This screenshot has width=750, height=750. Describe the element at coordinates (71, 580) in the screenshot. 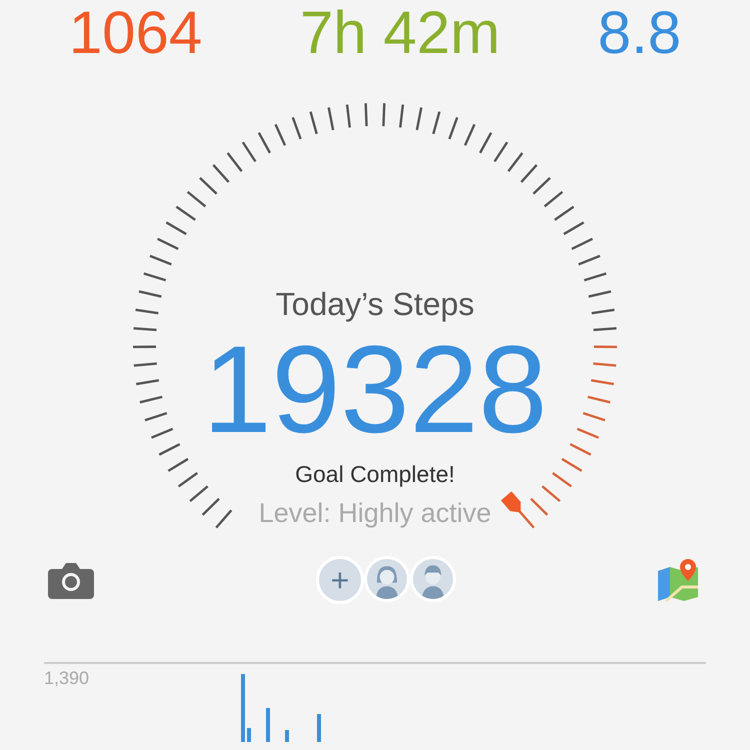

I see `camera-icon` at that location.